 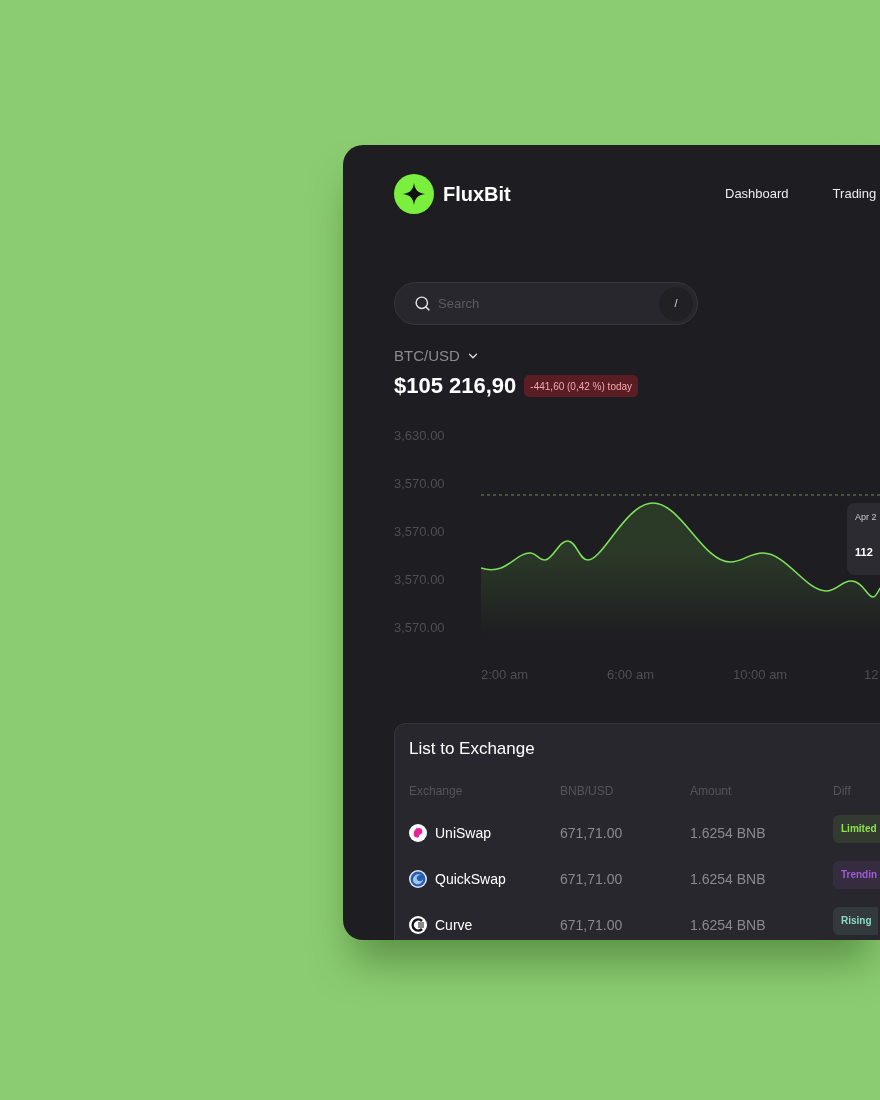 I want to click on change-badge: -441,60 (0,42 %) today, so click(x=581, y=386).